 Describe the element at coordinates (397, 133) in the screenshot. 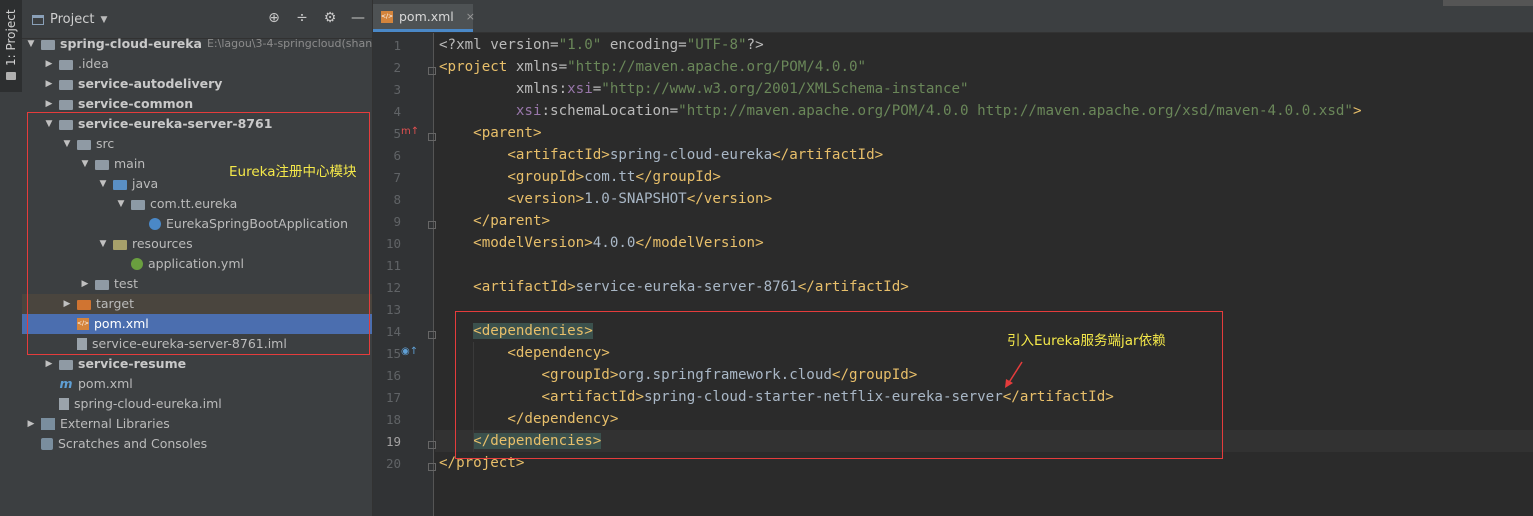

I see `line-number: 5` at that location.